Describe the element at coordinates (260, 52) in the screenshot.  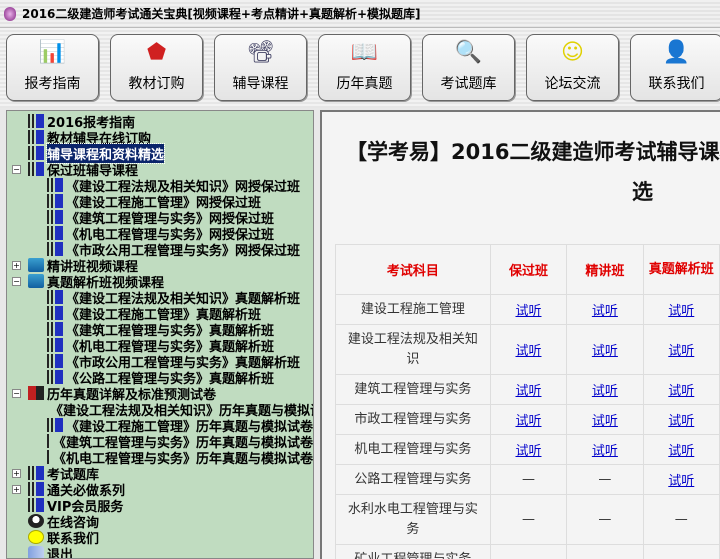
I see `projector-icon: 📽` at that location.